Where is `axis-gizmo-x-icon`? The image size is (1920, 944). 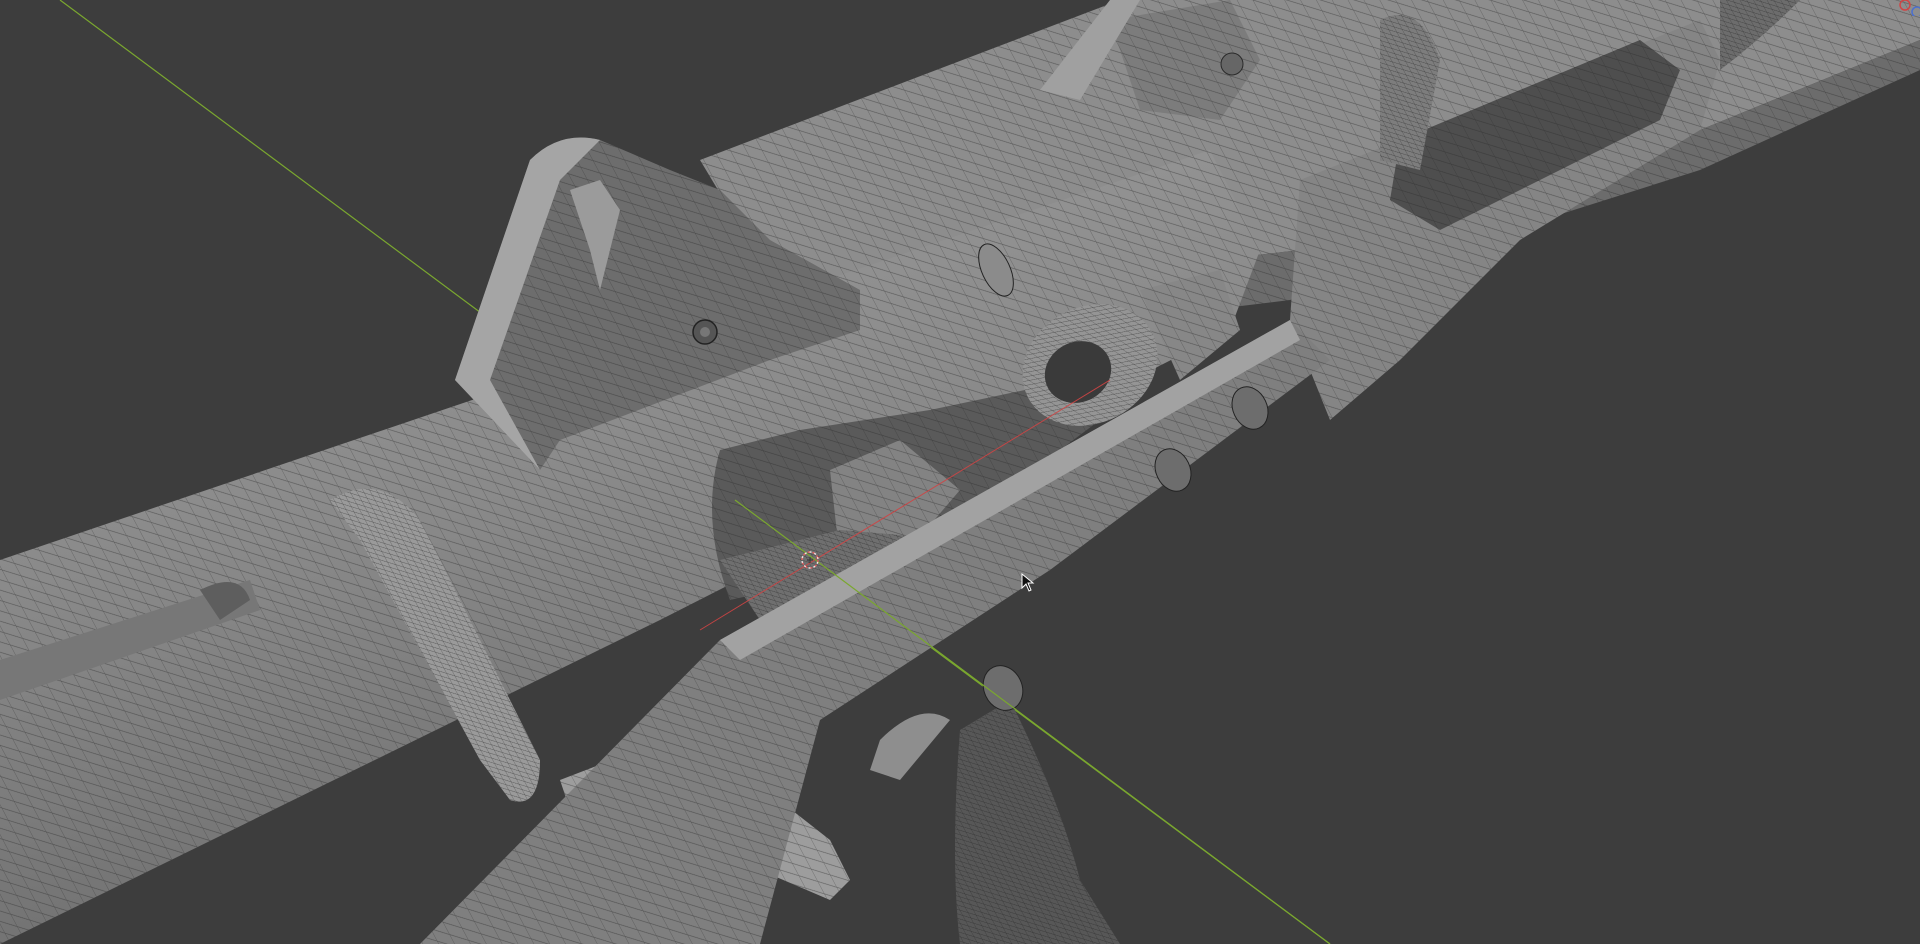
axis-gizmo-x-icon is located at coordinates (1905, 5).